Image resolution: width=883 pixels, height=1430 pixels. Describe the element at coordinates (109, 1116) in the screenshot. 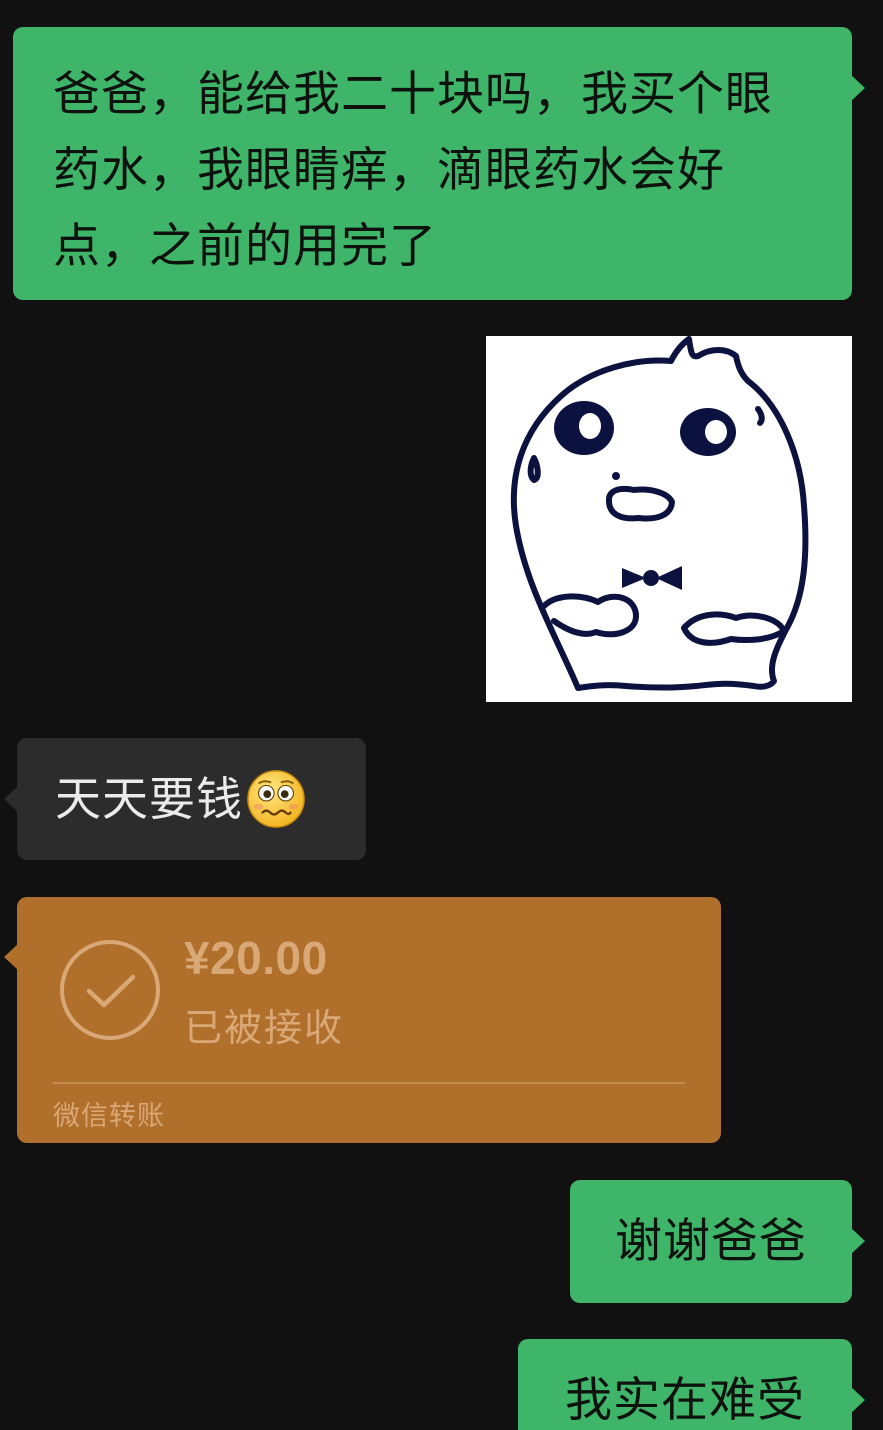

I see `transfer-footer-label: 微信转账` at that location.